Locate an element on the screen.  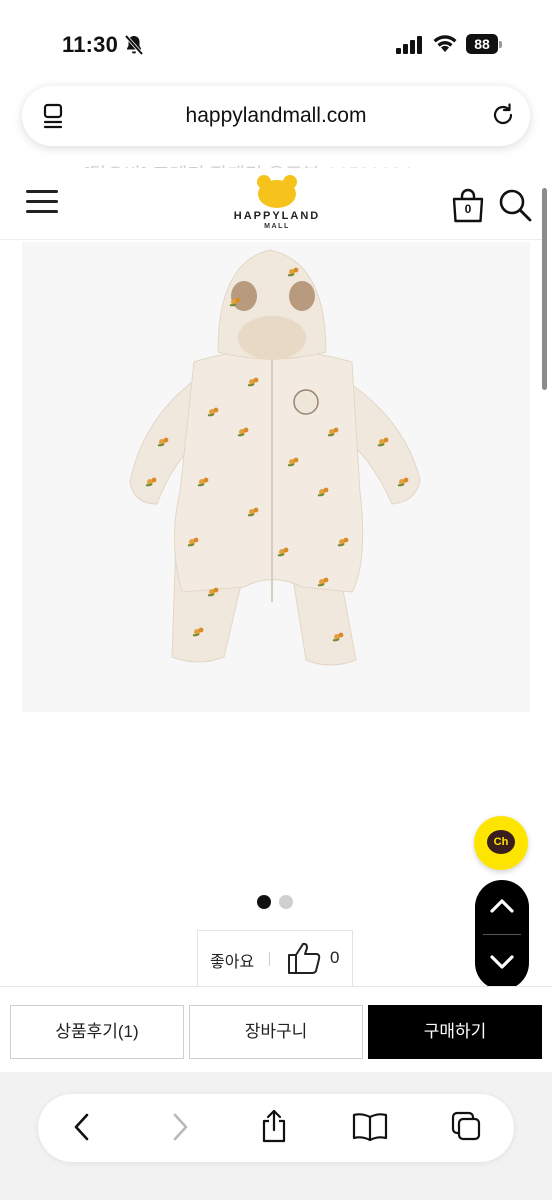
battery-icon: 88 is located at coordinates (484, 44).